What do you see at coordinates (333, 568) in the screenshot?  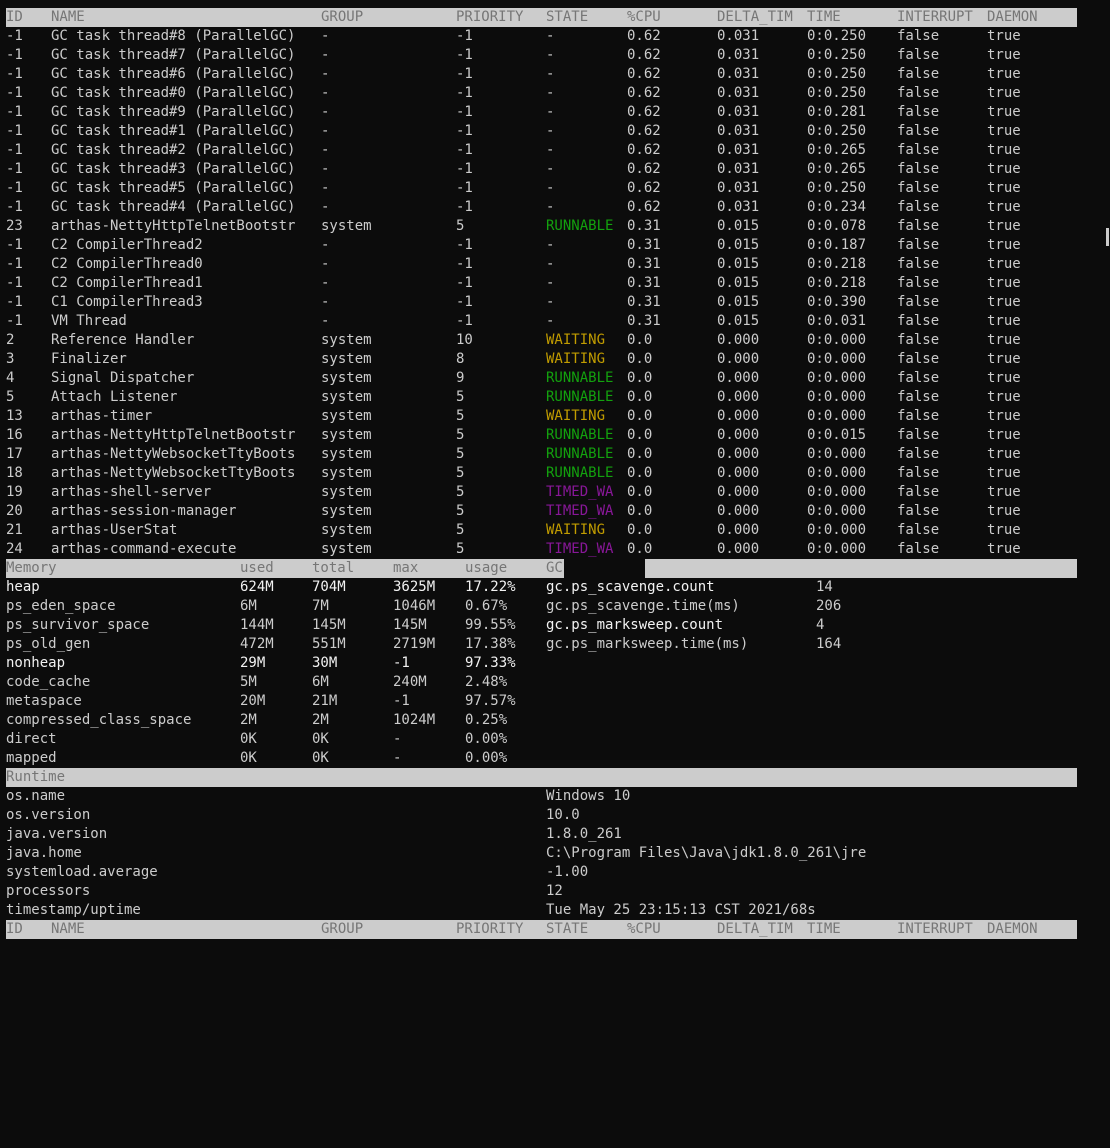 I see `memory-col-header-total: total` at bounding box center [333, 568].